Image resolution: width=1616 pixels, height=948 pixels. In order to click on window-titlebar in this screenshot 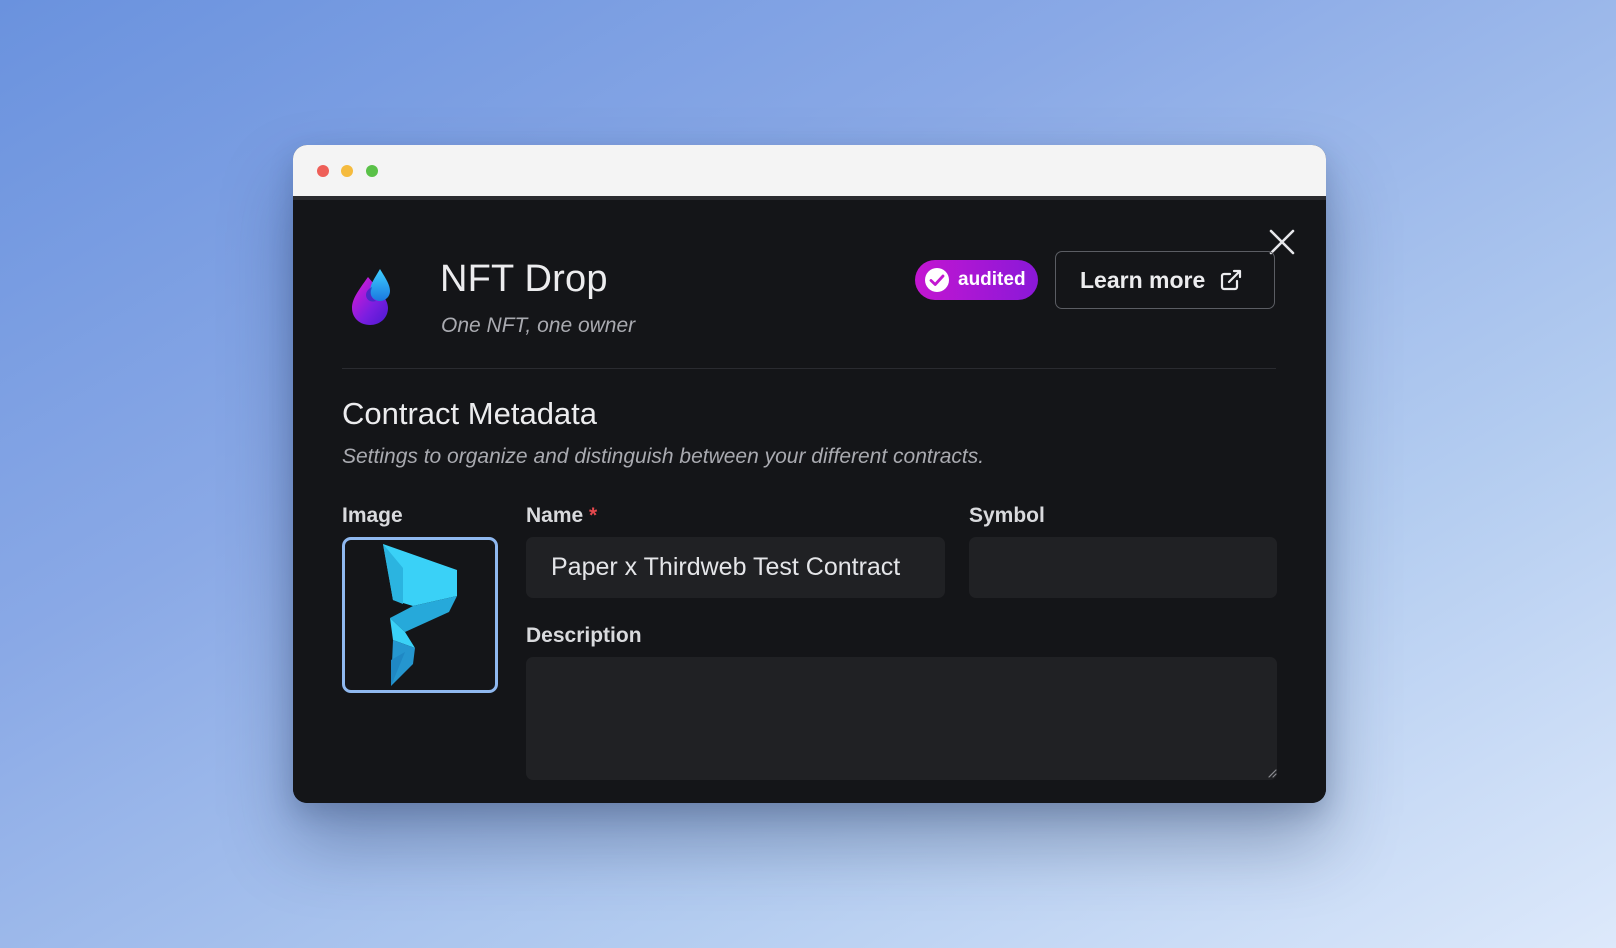, I will do `click(809, 172)`.